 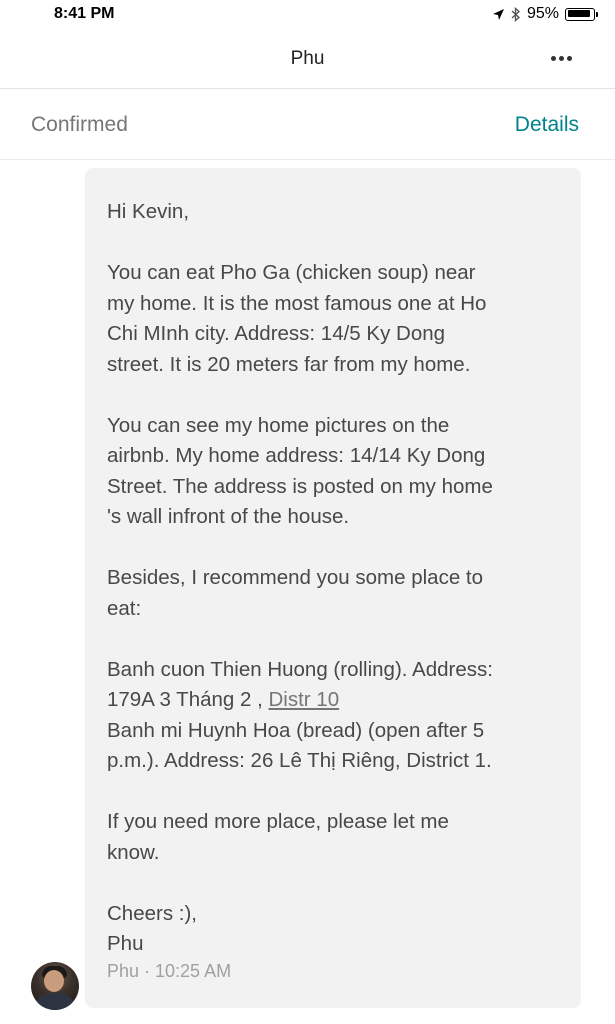 I want to click on message-meta: Phu · 10:25 AM, so click(x=169, y=971).